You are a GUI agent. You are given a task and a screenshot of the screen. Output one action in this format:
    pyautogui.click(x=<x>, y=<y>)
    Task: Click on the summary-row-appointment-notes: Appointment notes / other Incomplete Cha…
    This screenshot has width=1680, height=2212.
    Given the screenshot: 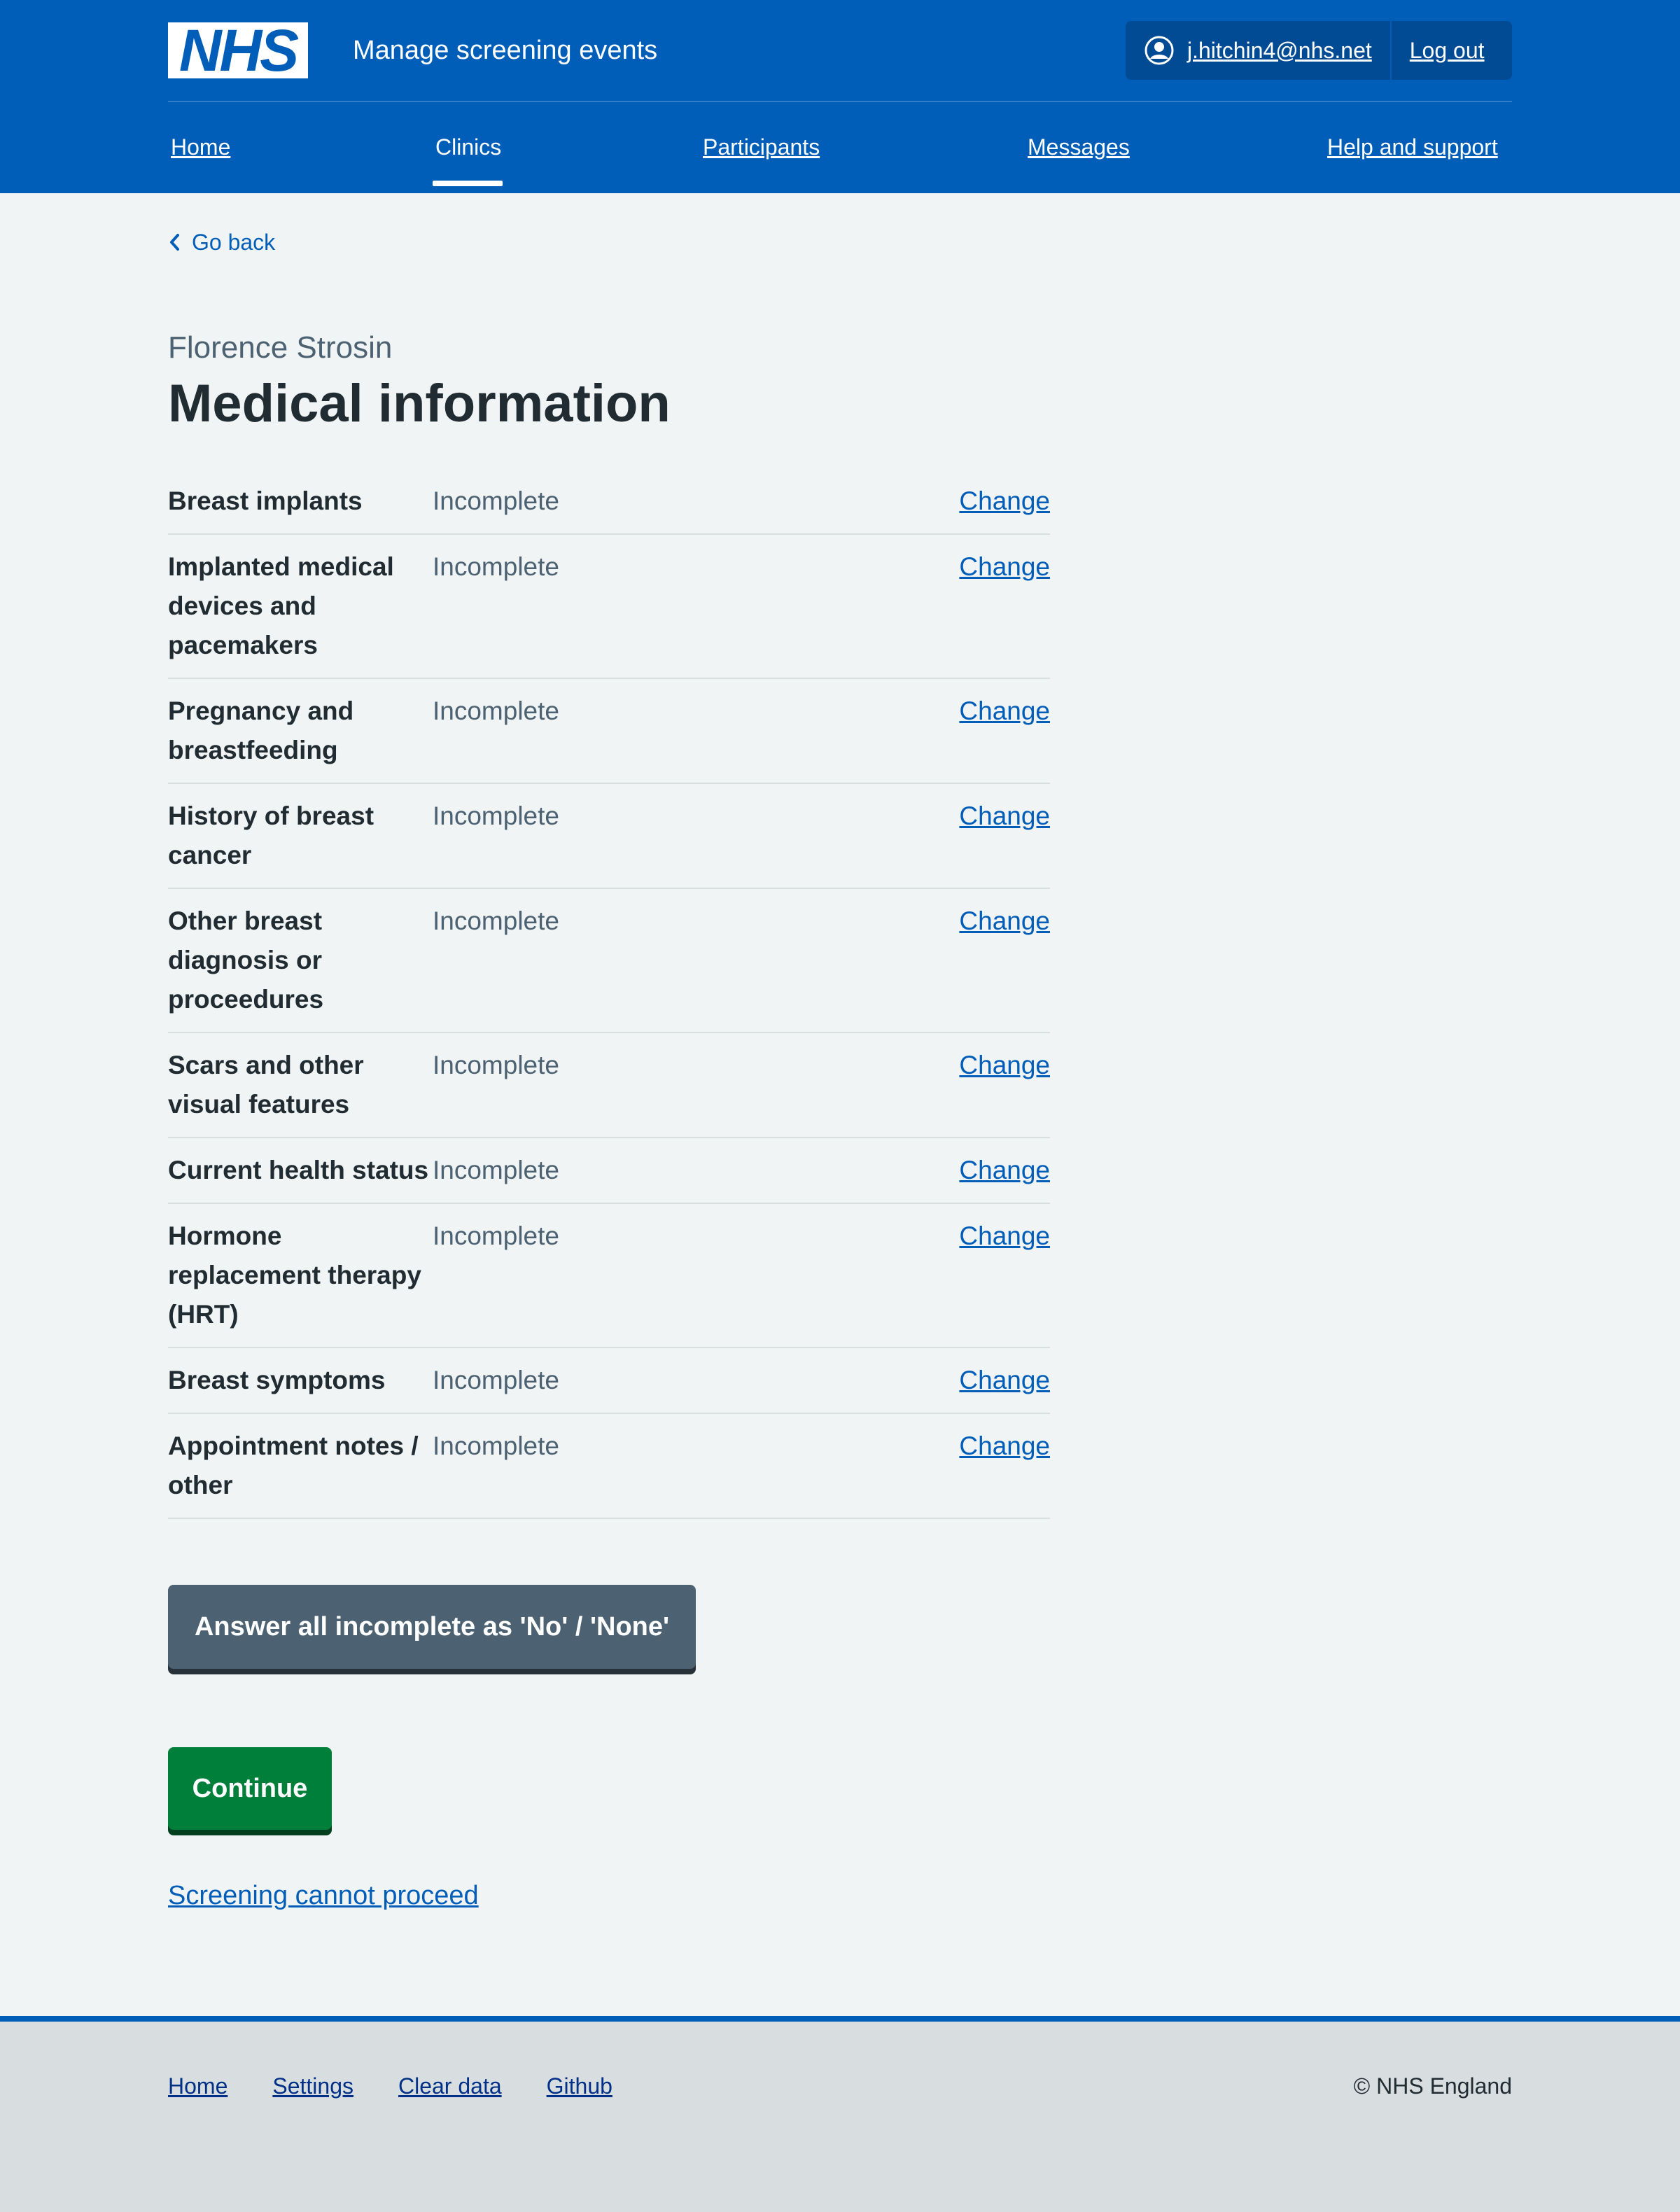 What is the action you would take?
    pyautogui.click(x=609, y=1466)
    